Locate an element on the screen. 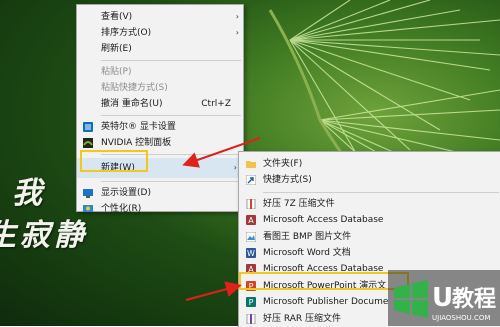  personalize-icon is located at coordinates (88, 208).